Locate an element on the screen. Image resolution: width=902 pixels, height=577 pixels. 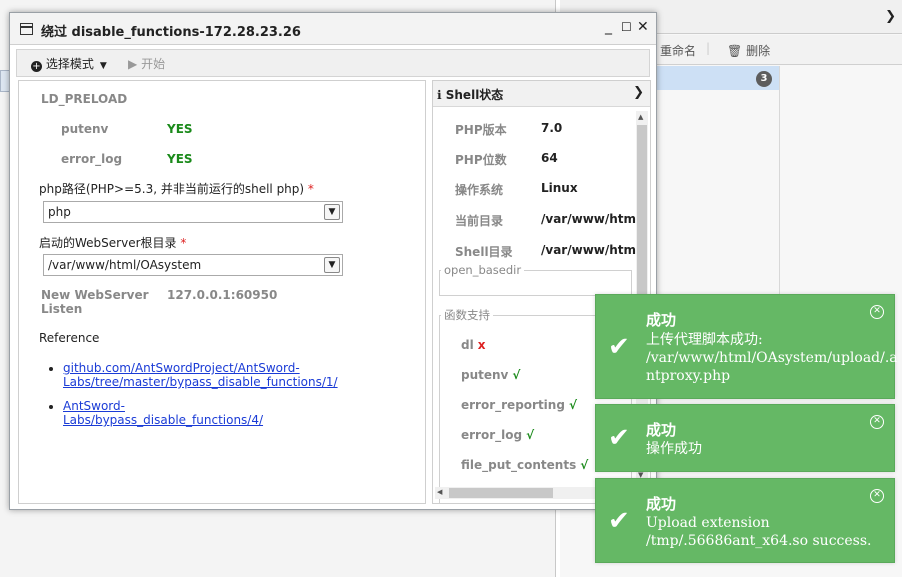
function-row: error_log √ is located at coordinates (497, 435).